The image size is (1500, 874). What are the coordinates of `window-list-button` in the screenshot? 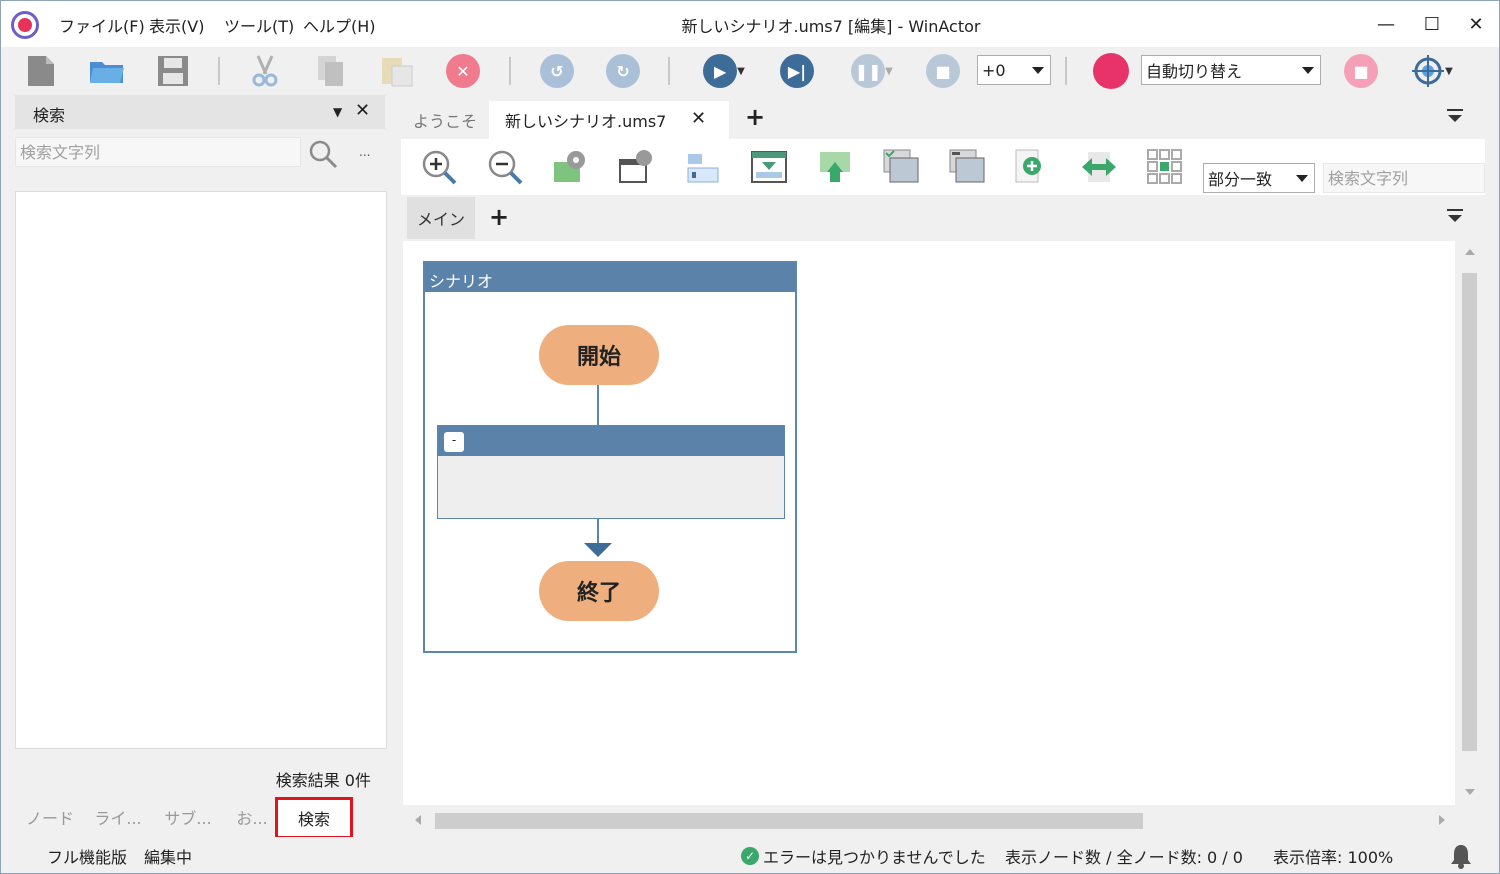 It's located at (901, 167).